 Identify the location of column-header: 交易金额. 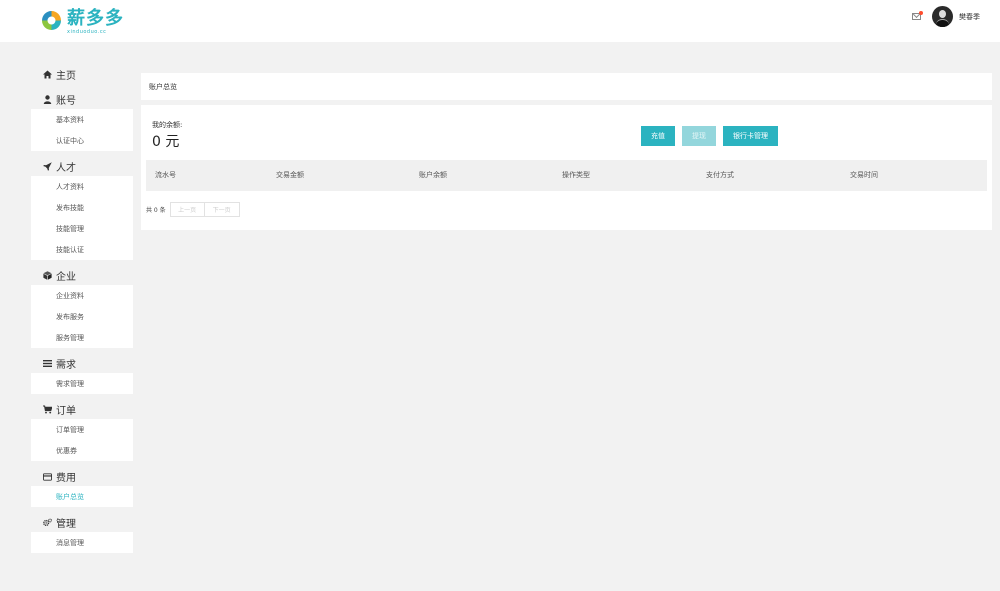
(290, 175).